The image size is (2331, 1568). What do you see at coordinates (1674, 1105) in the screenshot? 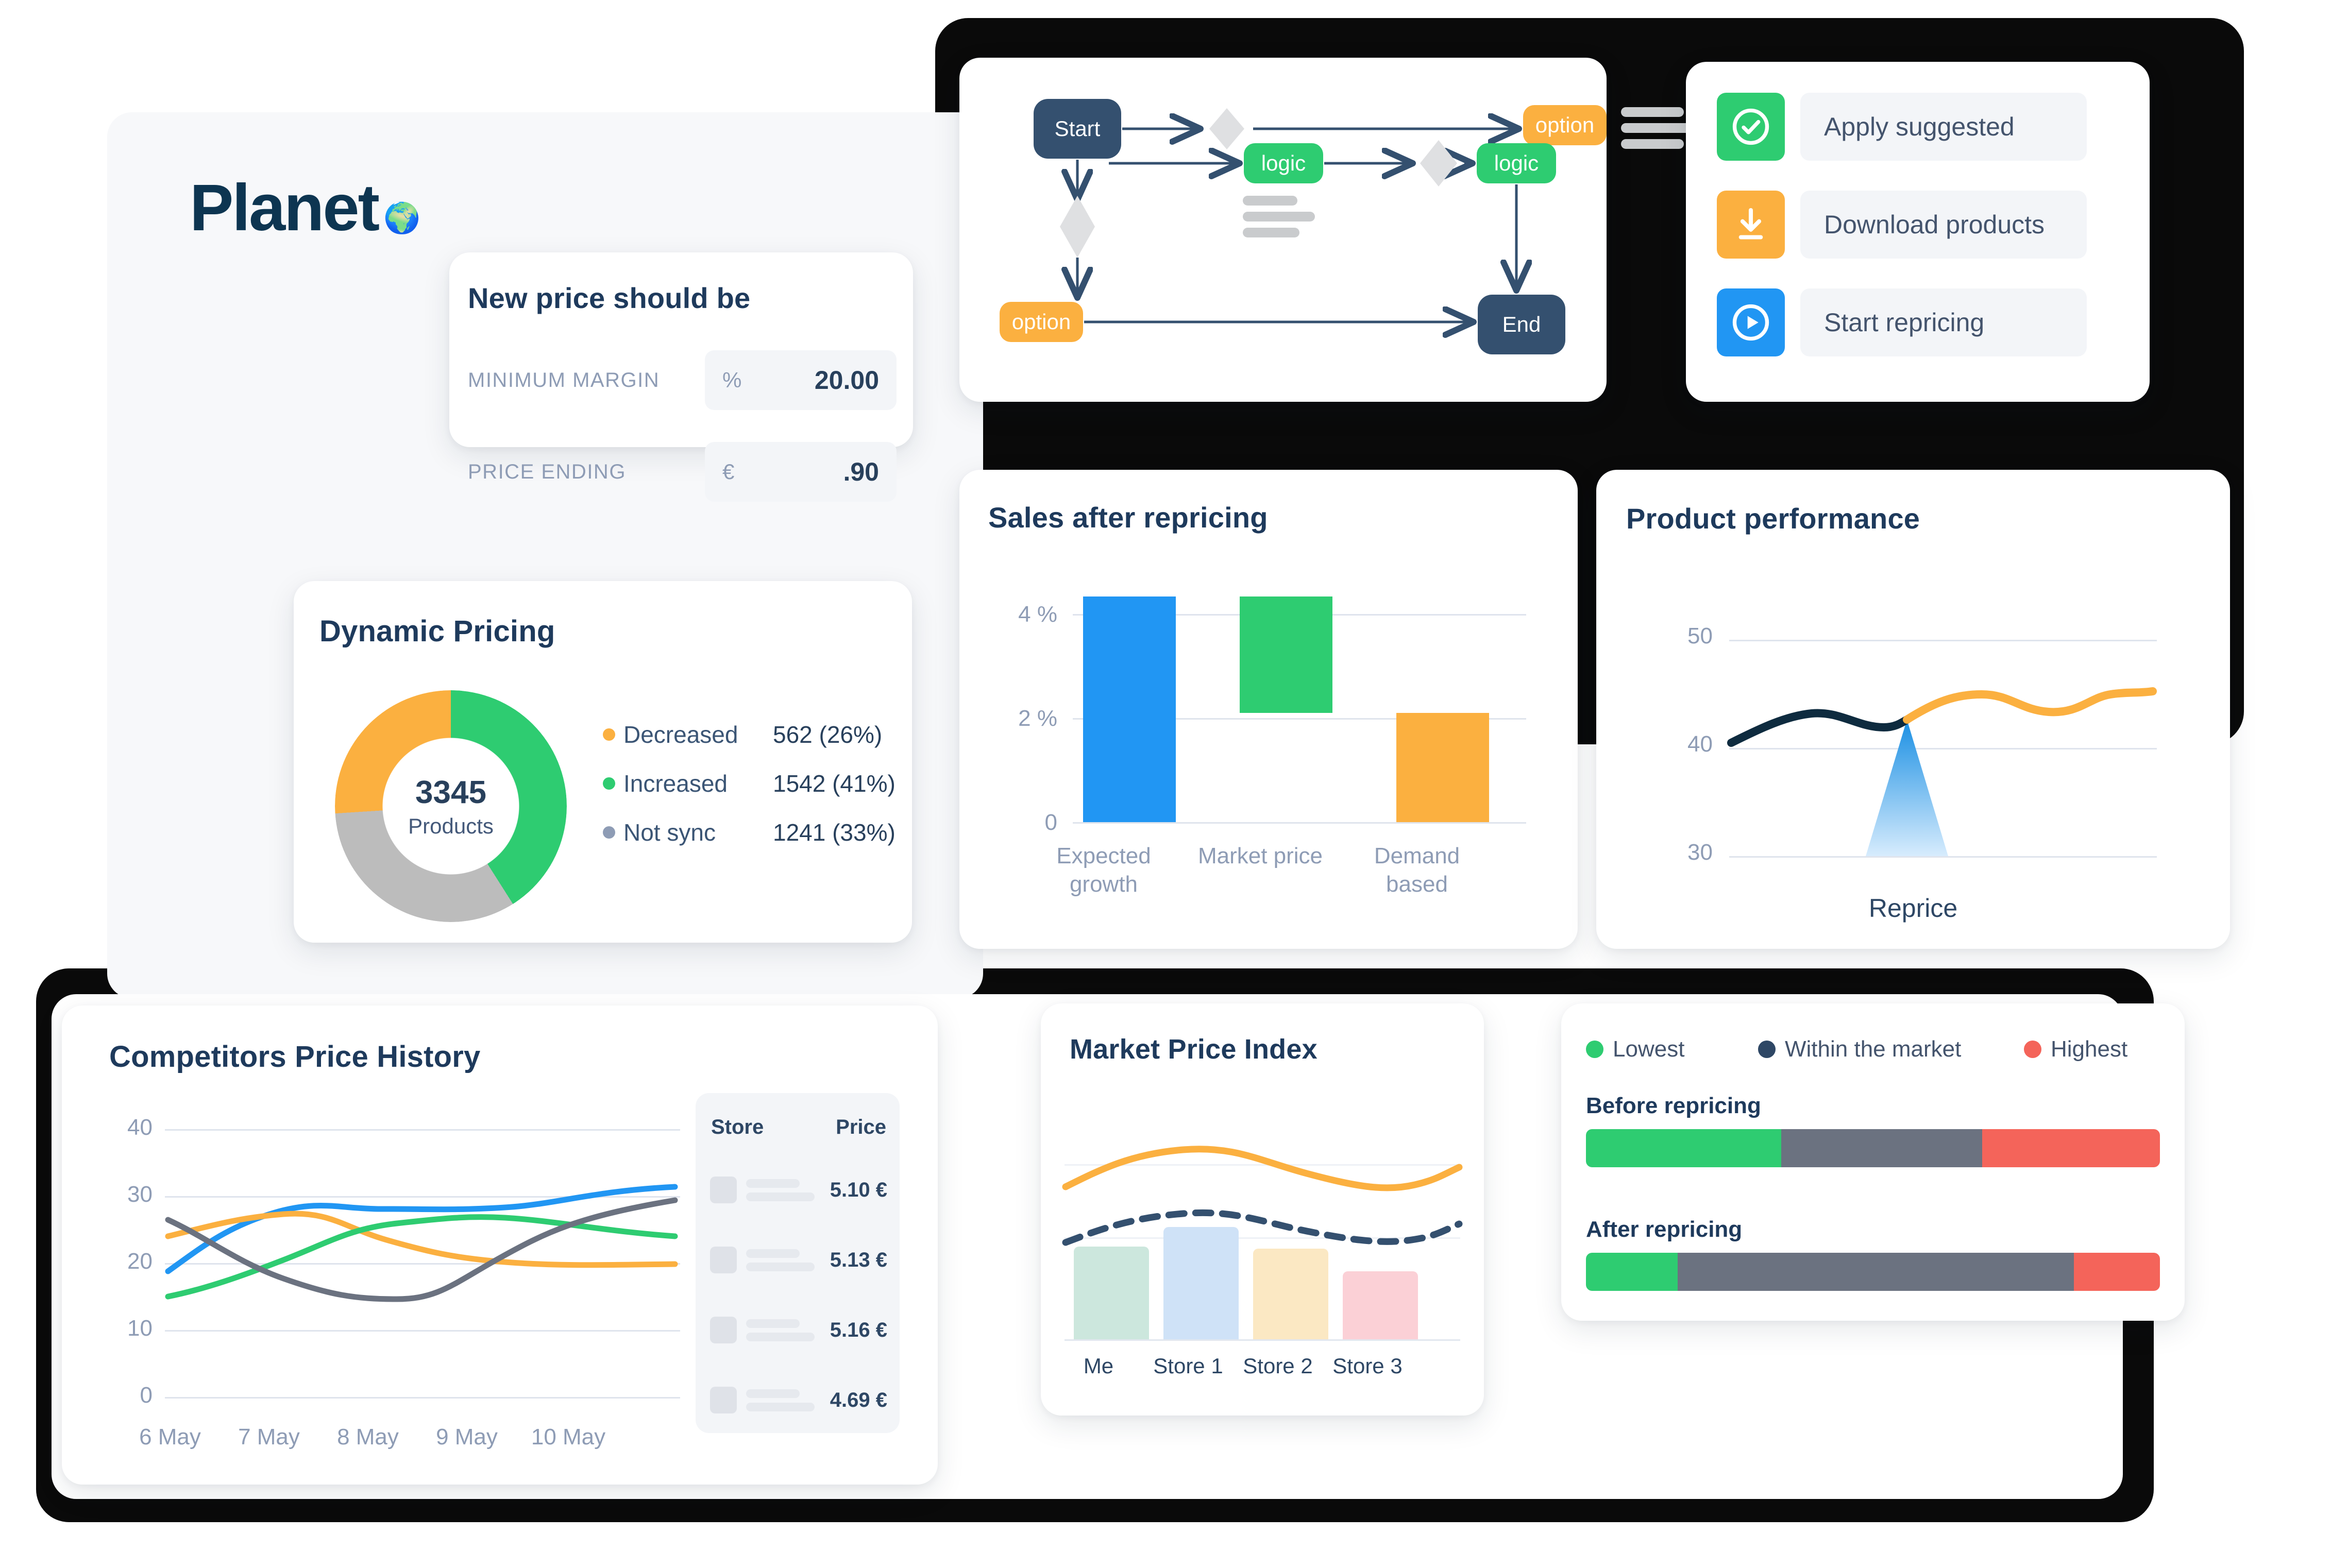
I see `before-repricing-heading: Before repricing` at bounding box center [1674, 1105].